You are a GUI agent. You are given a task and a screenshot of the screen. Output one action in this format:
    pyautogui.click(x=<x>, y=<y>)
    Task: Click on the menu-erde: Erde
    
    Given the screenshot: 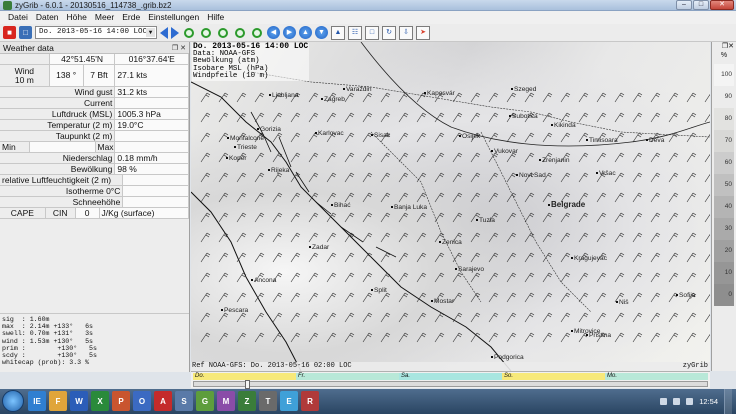 What is the action you would take?
    pyautogui.click(x=131, y=17)
    